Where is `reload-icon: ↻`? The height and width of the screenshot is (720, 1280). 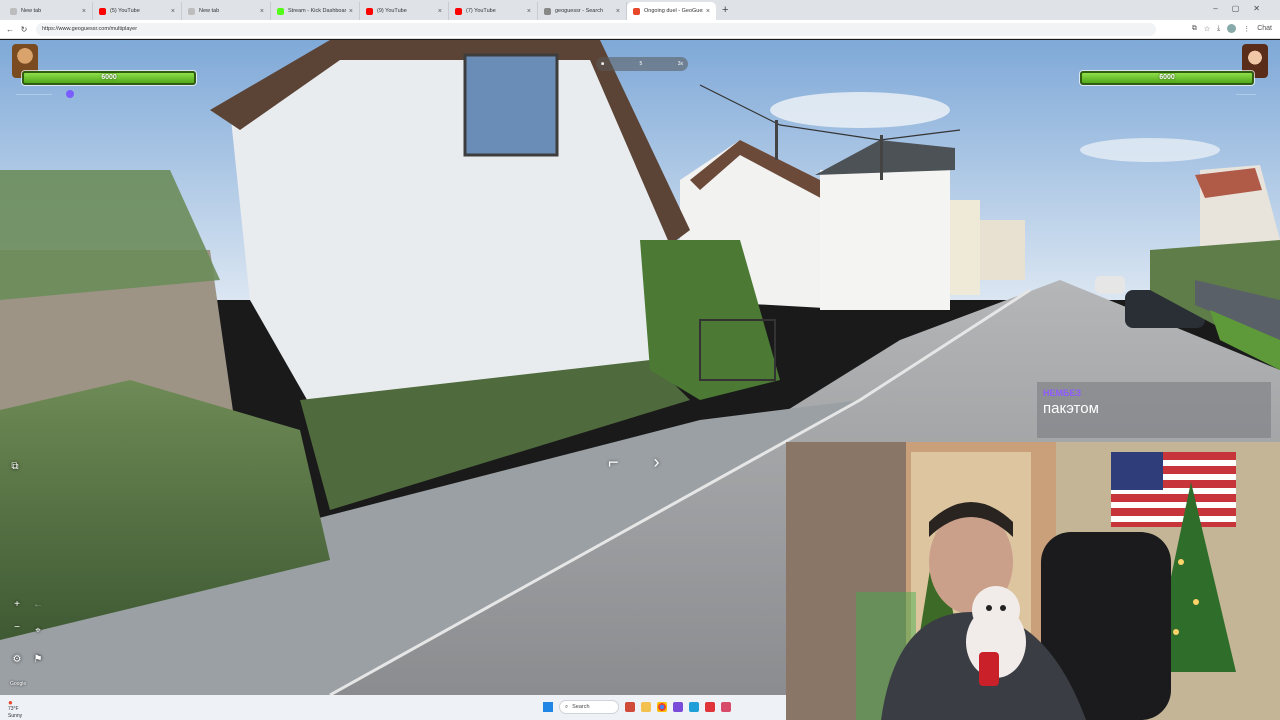 reload-icon: ↻ is located at coordinates (24, 29).